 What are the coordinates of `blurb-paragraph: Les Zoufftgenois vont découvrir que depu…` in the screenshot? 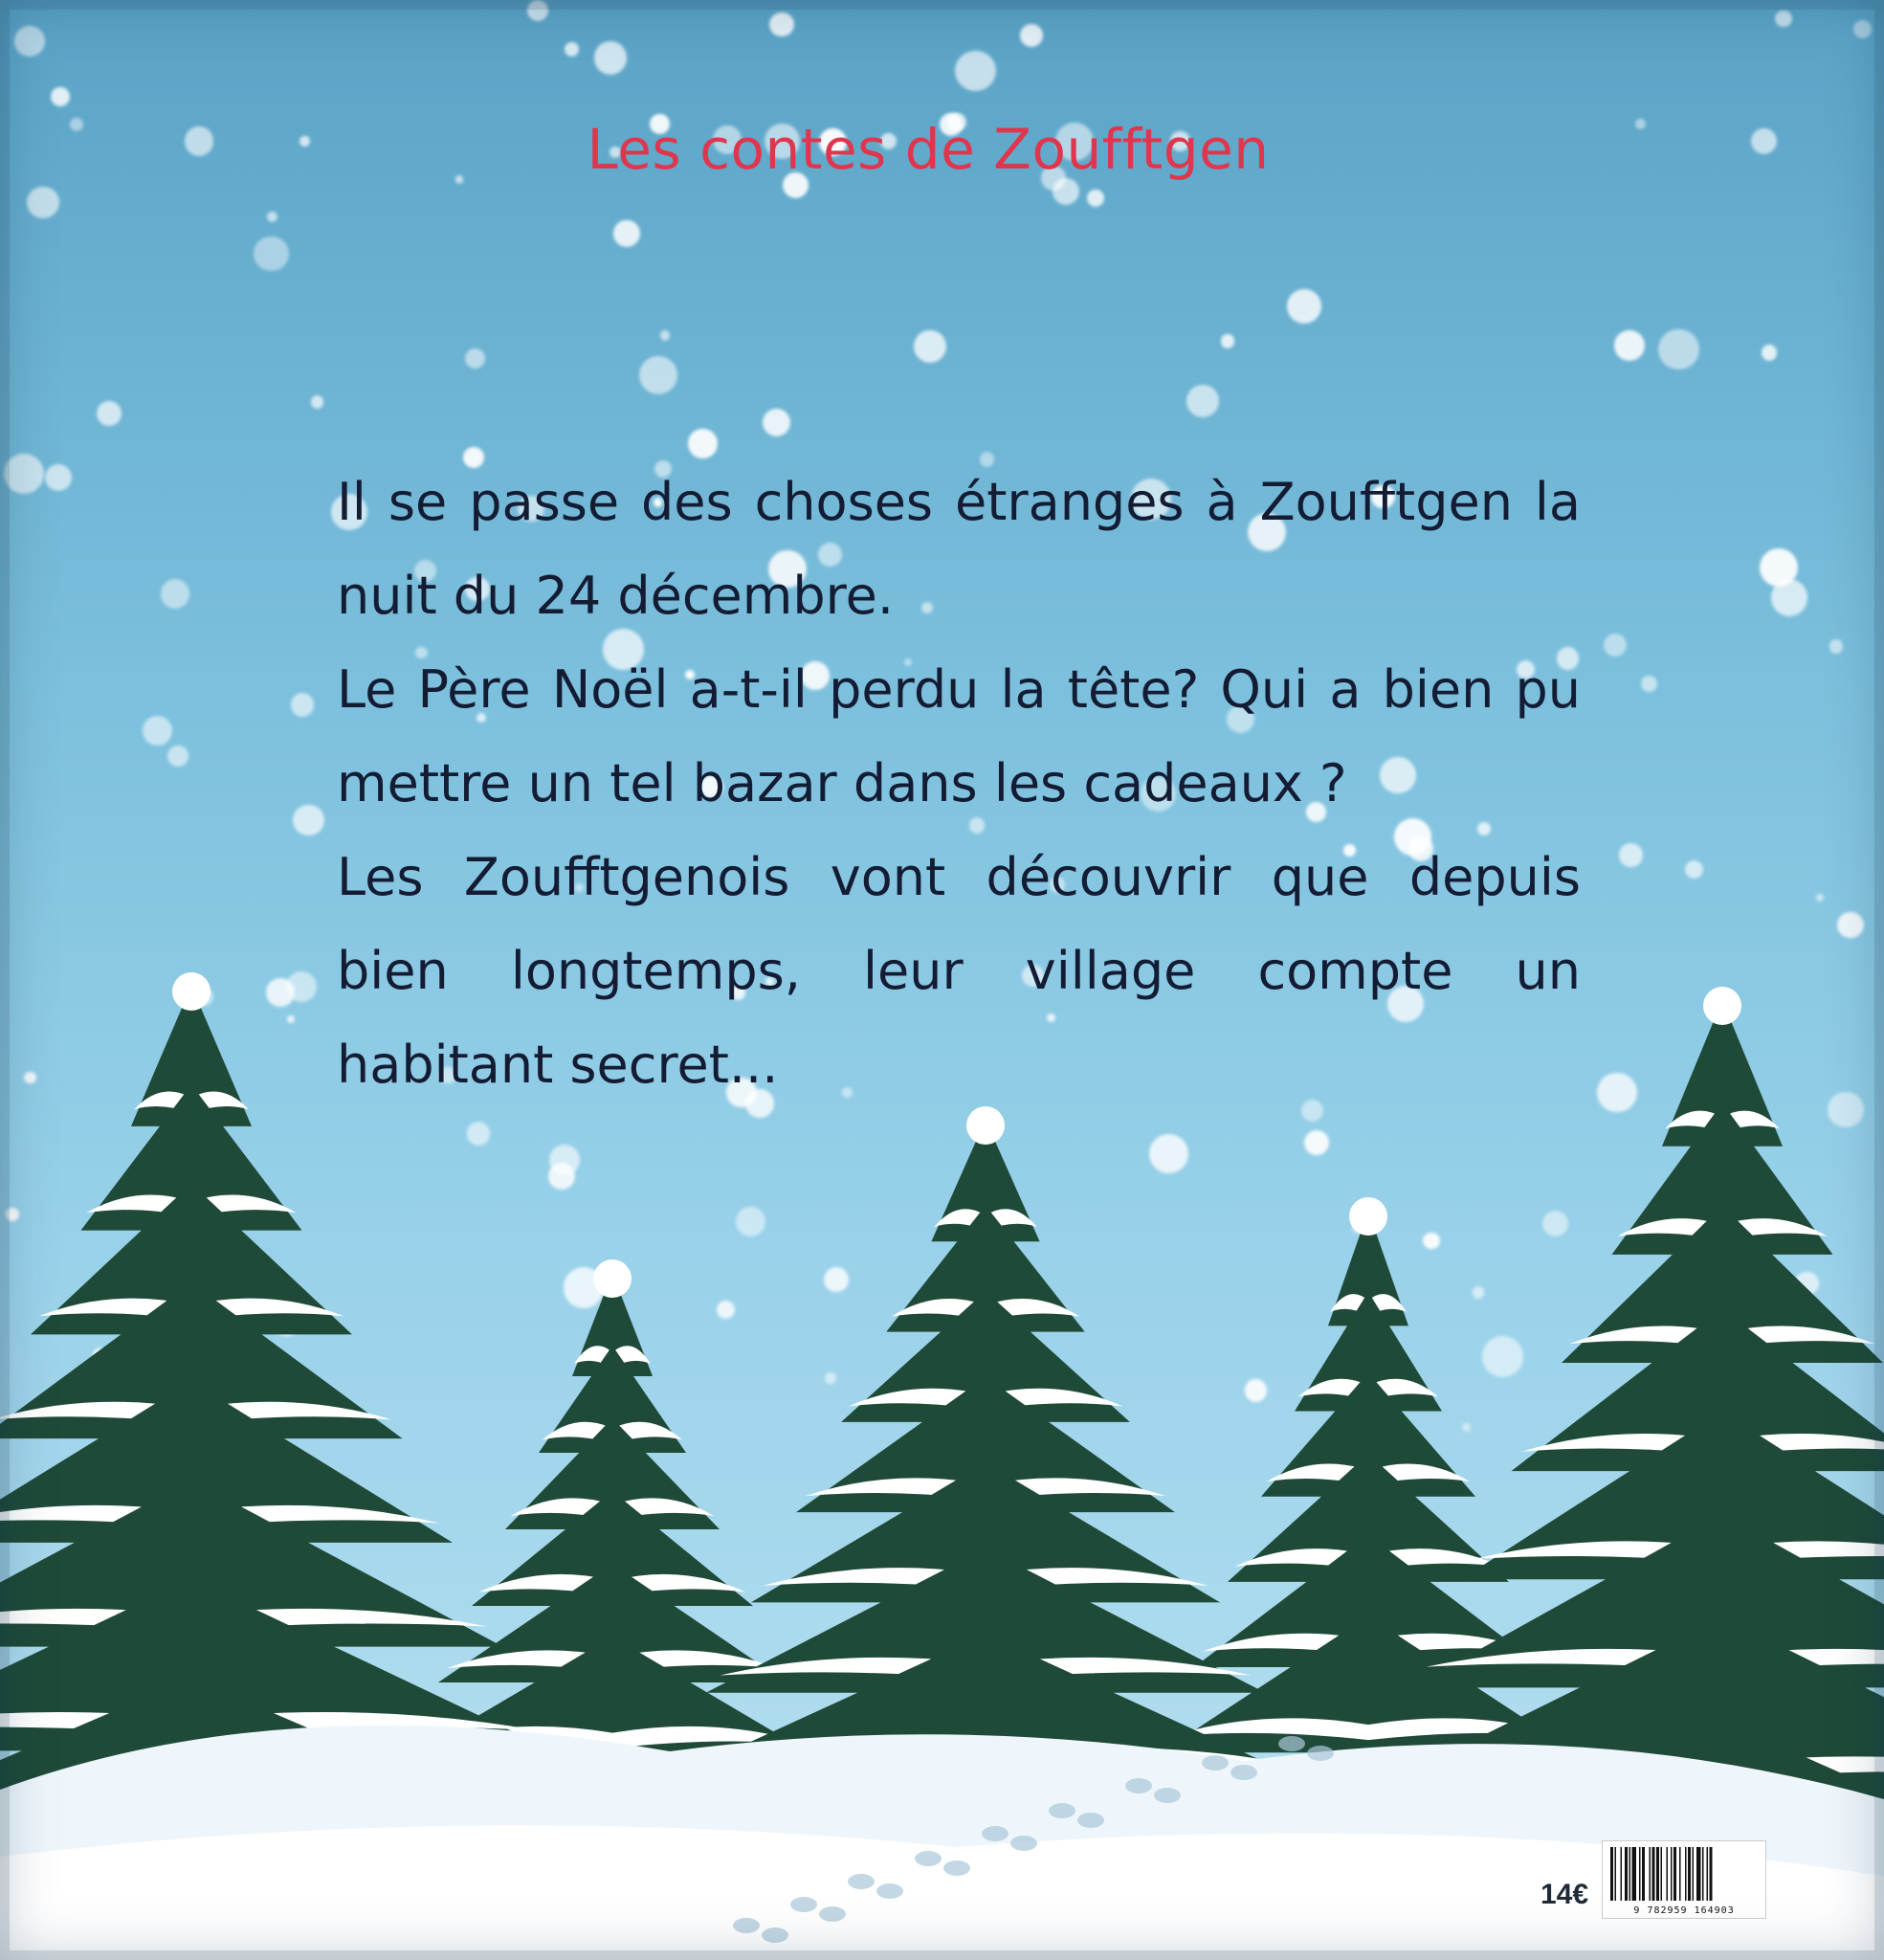 It's located at (959, 971).